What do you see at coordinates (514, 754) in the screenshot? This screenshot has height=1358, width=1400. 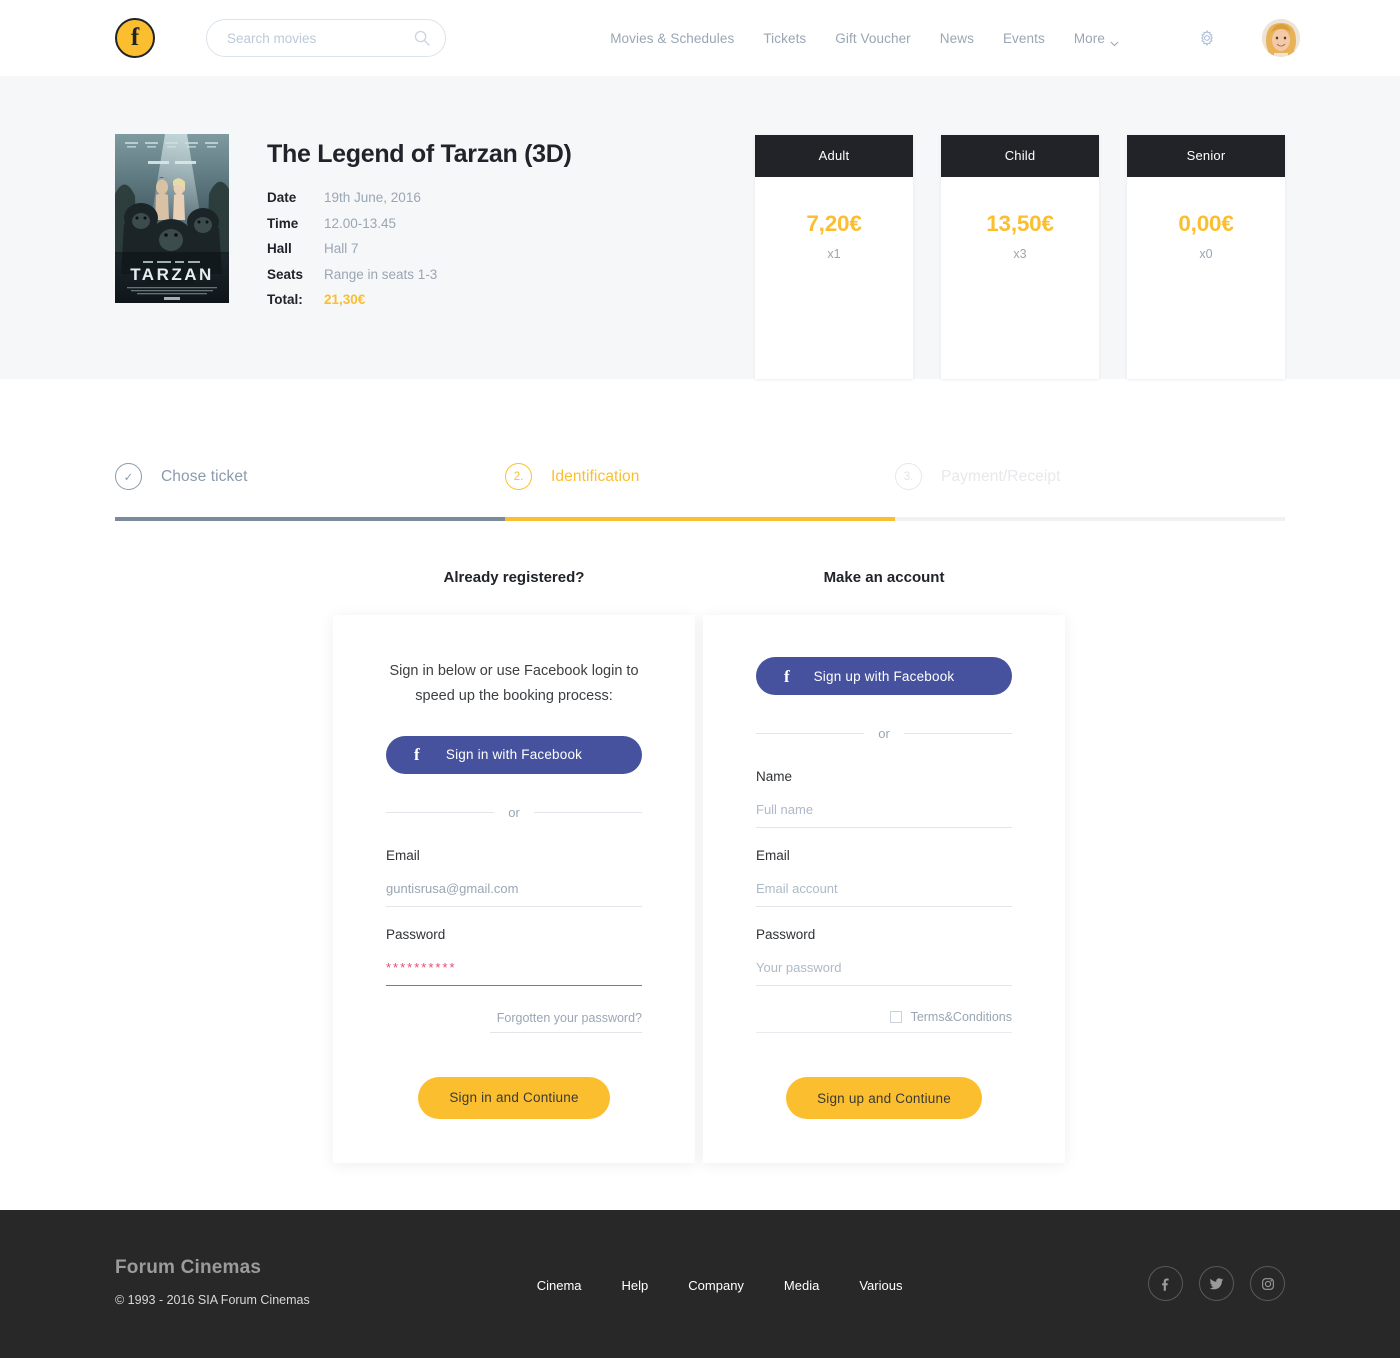 I see `signin-facebook-button: f Sign in with Facebook` at bounding box center [514, 754].